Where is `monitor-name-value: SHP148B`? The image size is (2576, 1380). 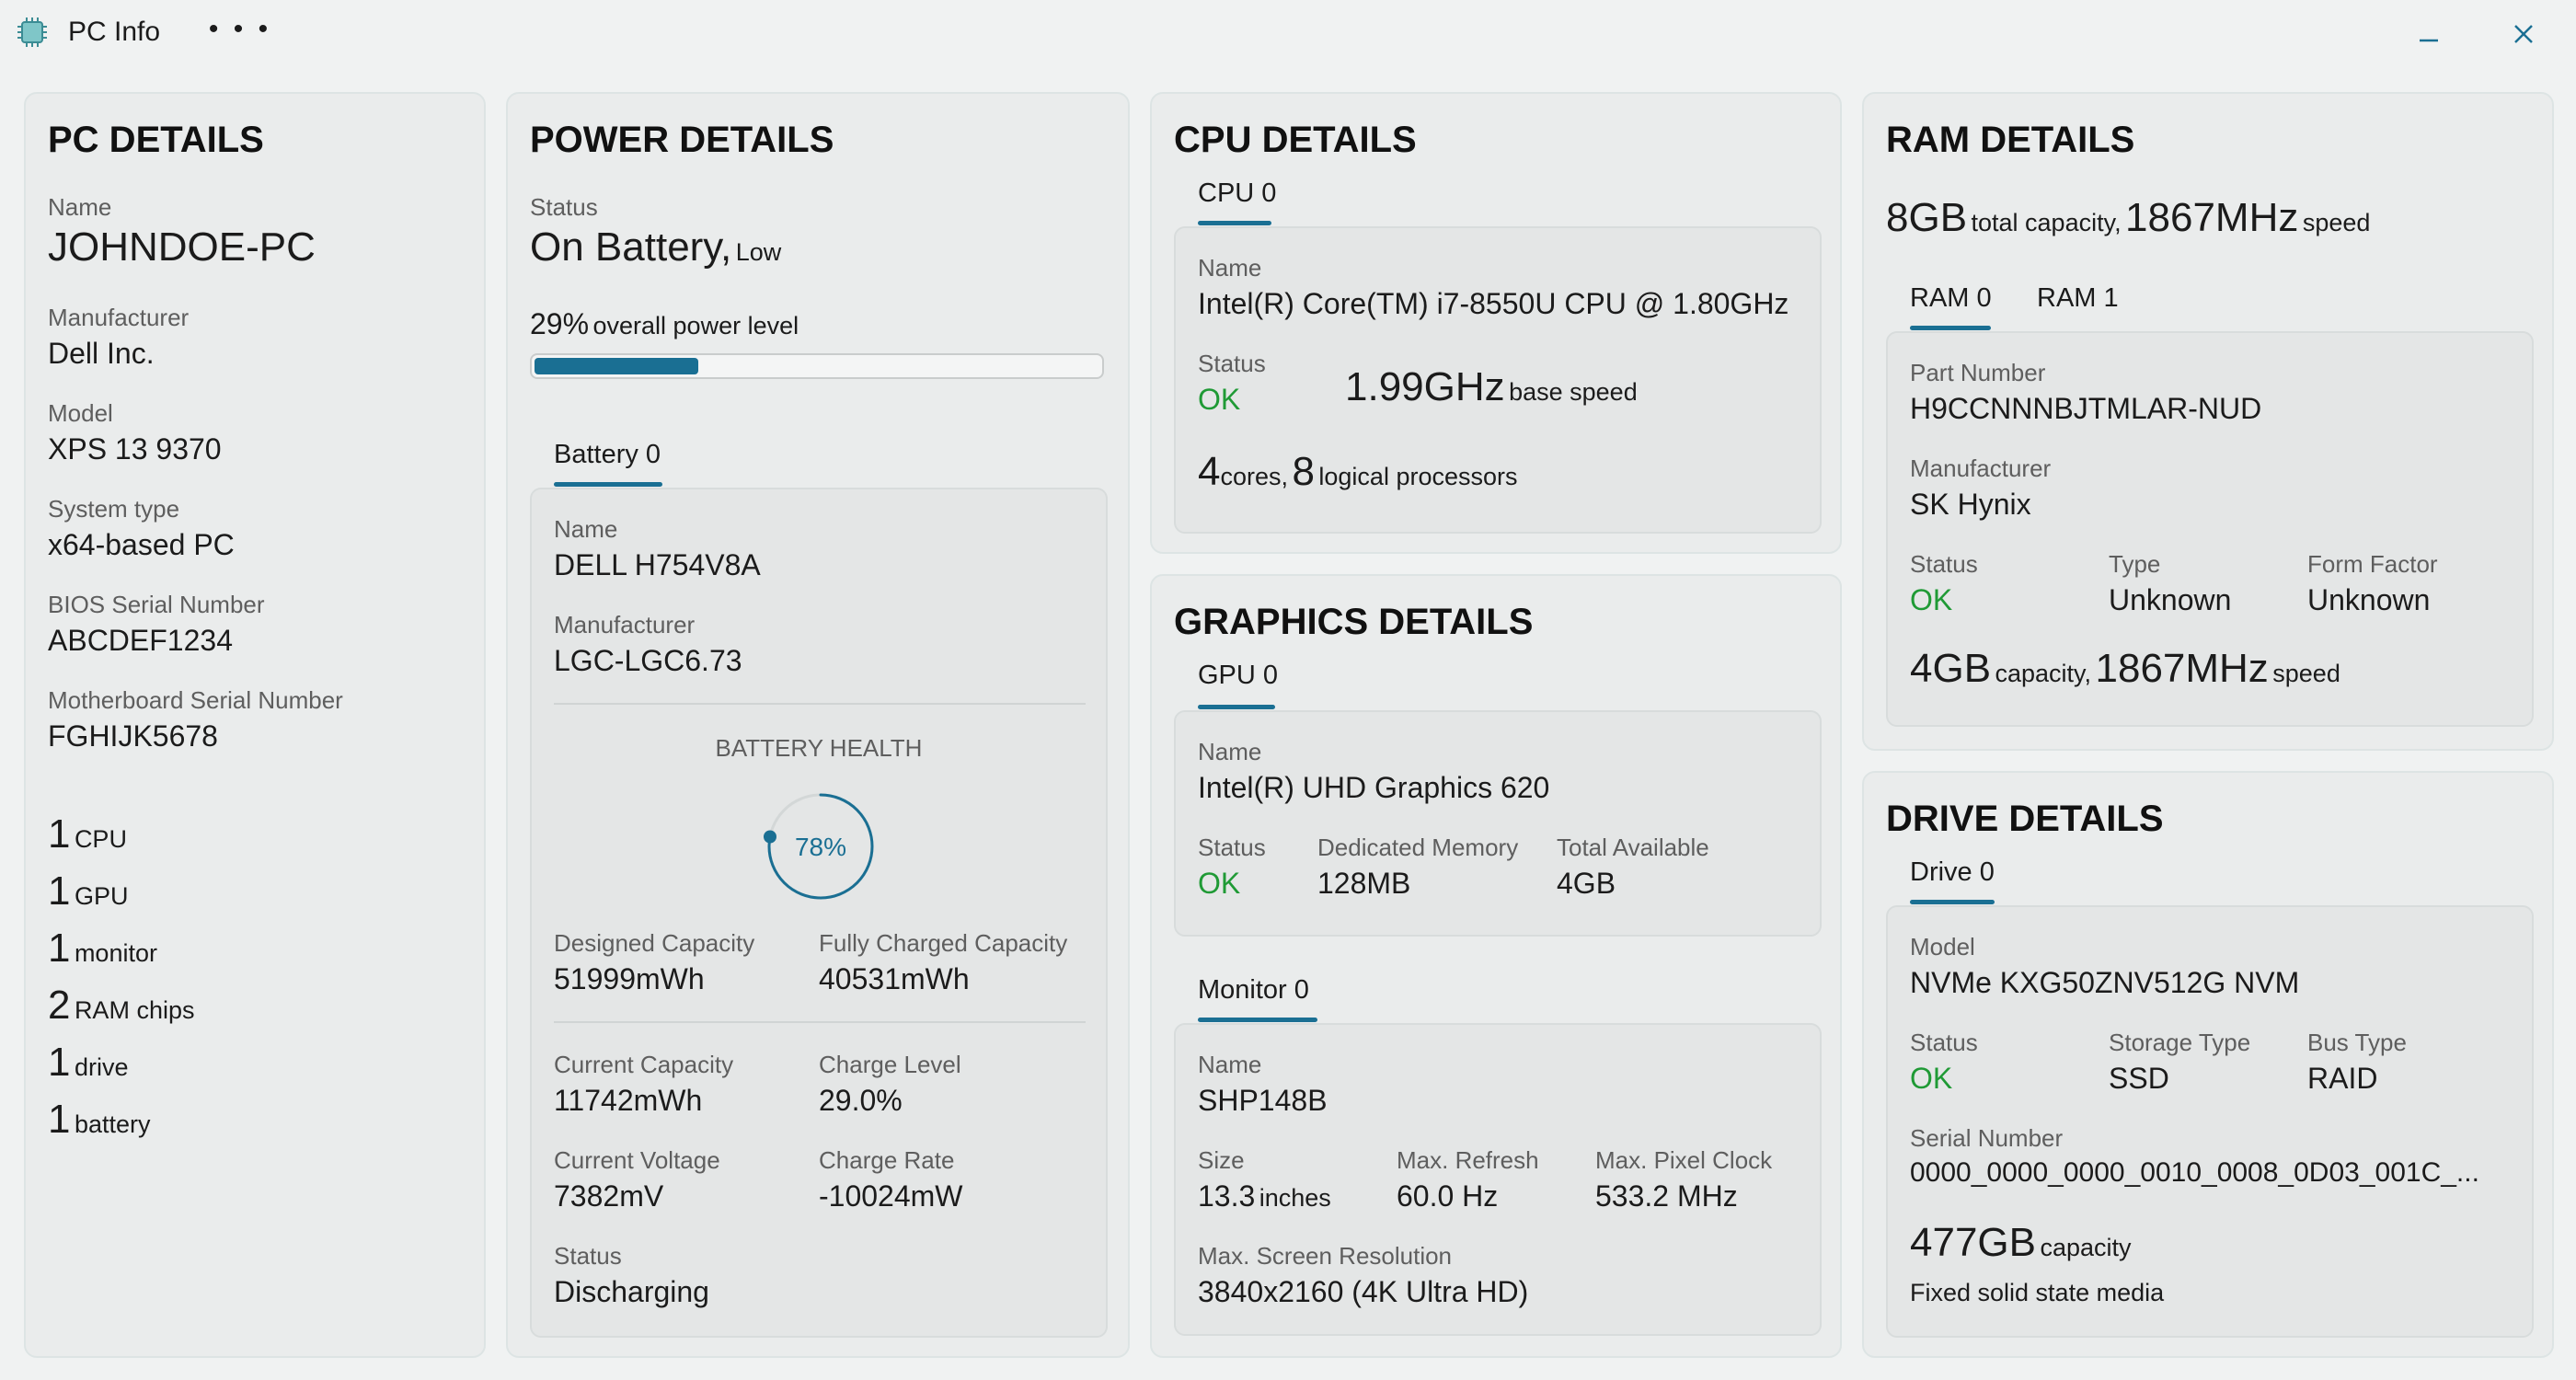
monitor-name-value: SHP148B is located at coordinates (1263, 1100).